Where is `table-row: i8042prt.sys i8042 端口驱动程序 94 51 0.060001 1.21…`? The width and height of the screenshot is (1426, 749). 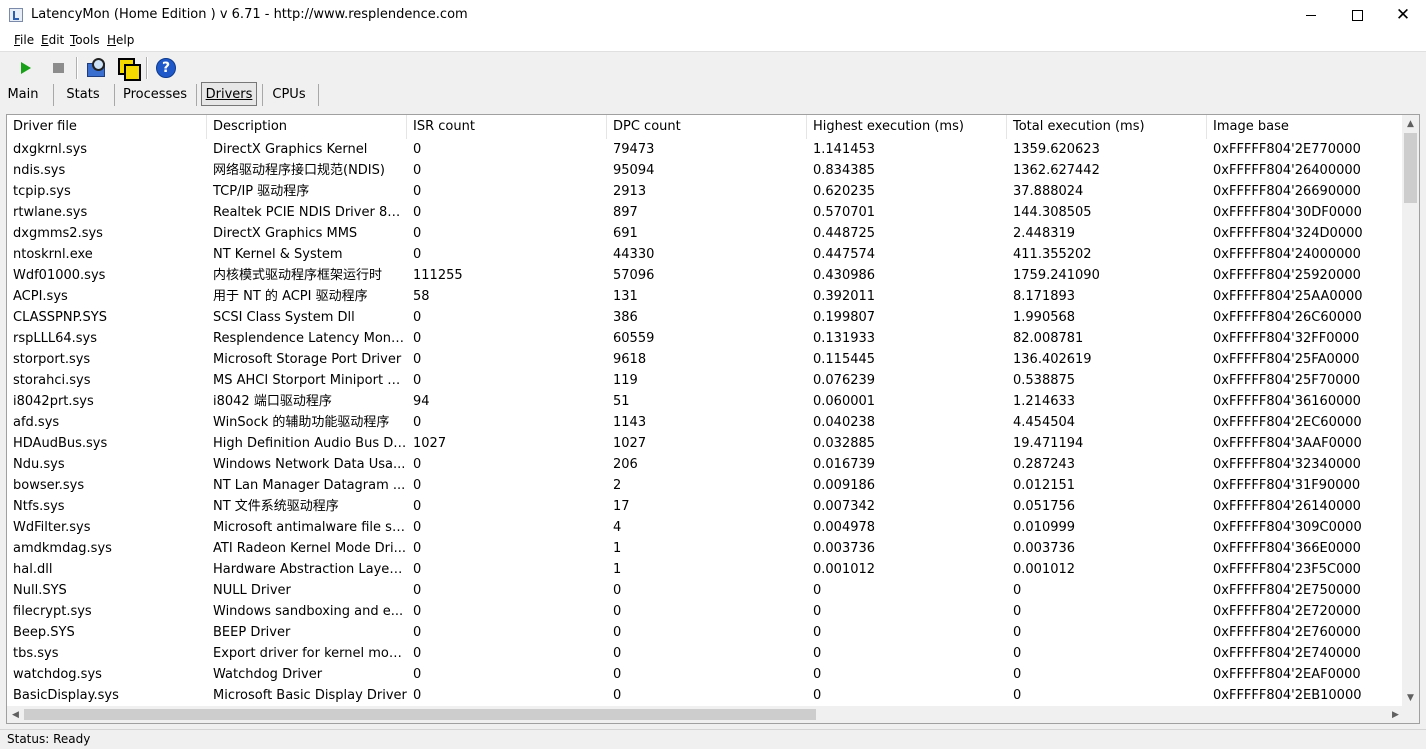
table-row: i8042prt.sys i8042 端口驱动程序 94 51 0.060001 1.21… is located at coordinates (705, 401).